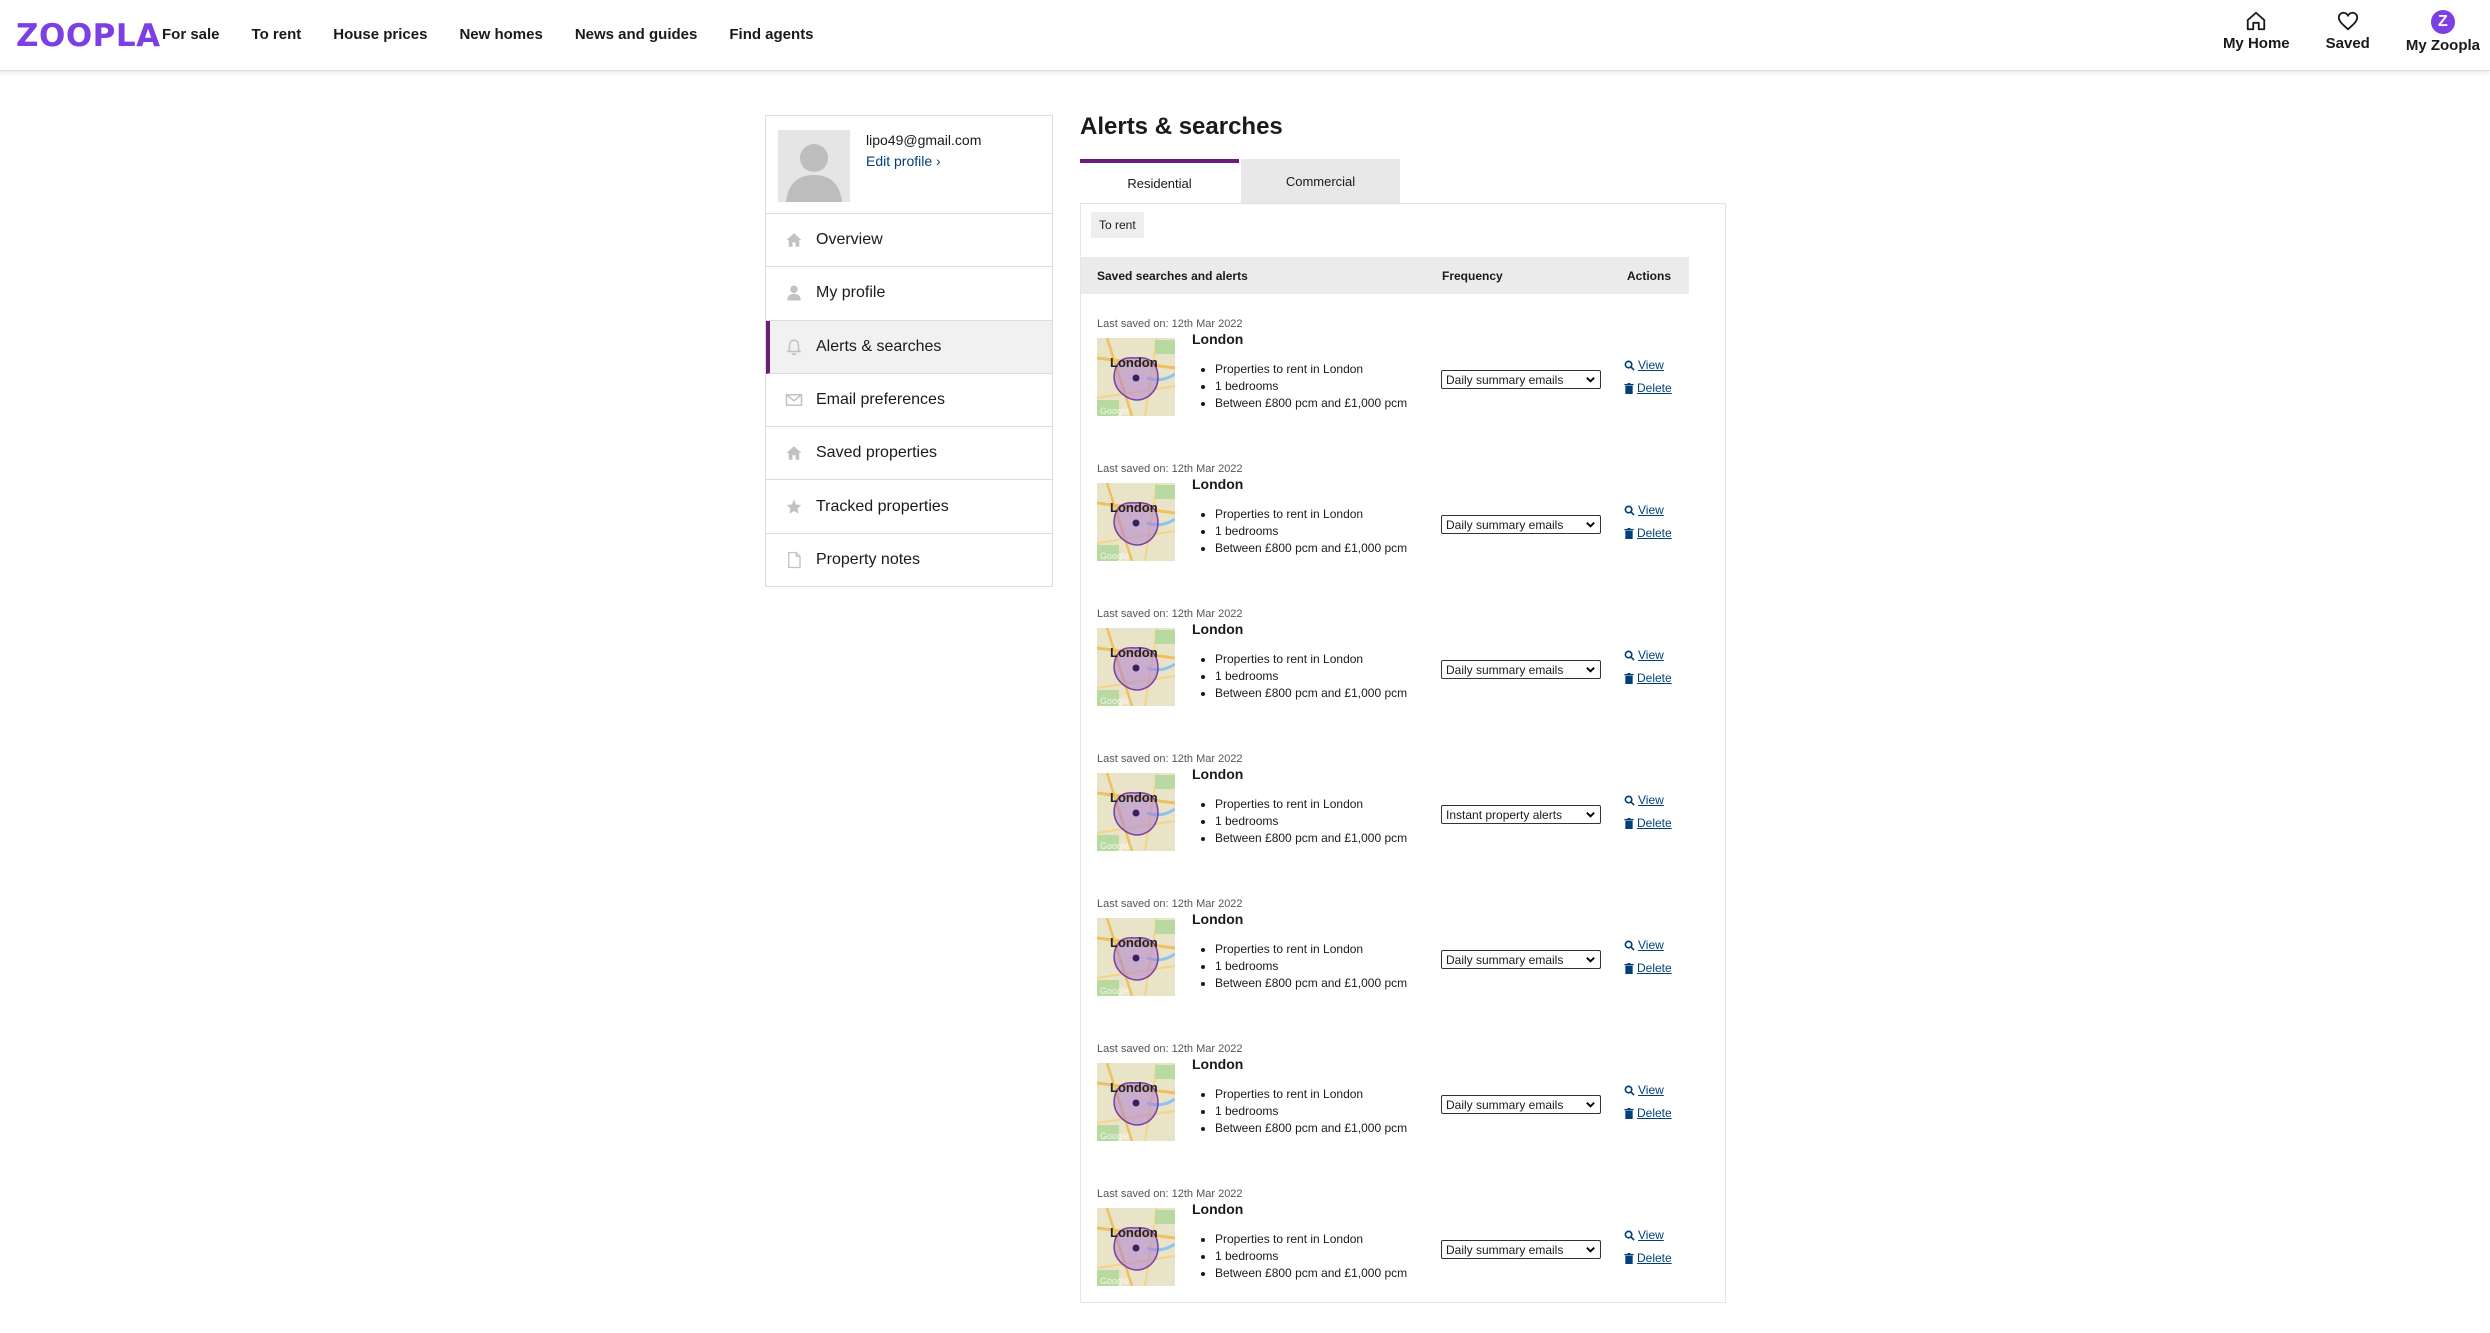 Image resolution: width=2490 pixels, height=1333 pixels. Describe the element at coordinates (1505, 1104) in the screenshot. I see `frequency-value: Daily summary emails` at that location.